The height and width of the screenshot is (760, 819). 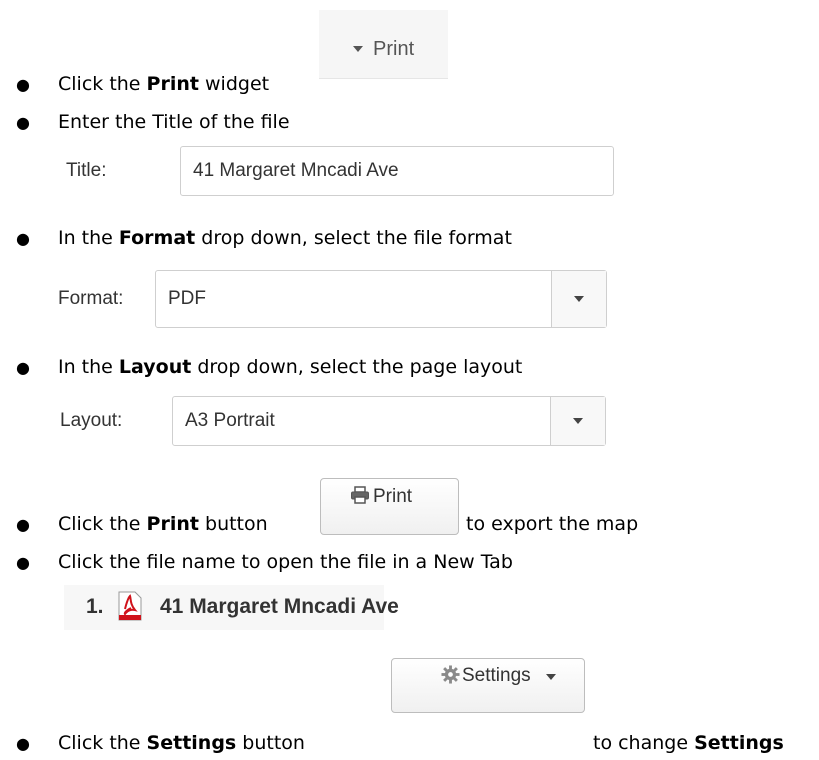 What do you see at coordinates (357, 367) in the screenshot?
I see `step-4-post: drop down, select the page layout` at bounding box center [357, 367].